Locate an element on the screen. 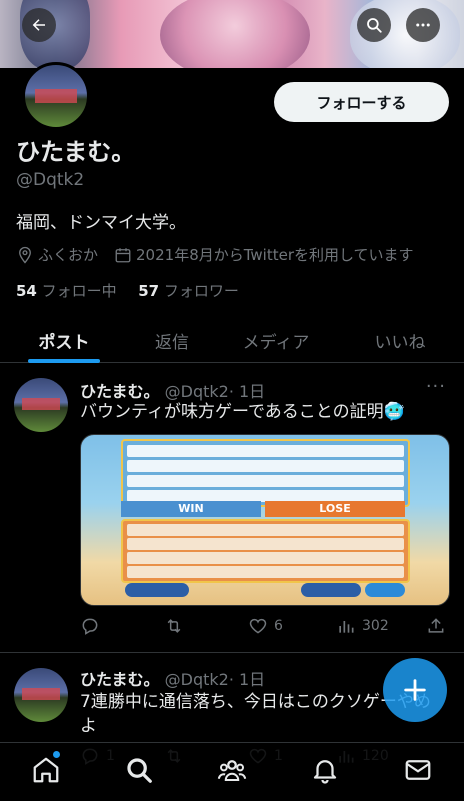 The image size is (464, 801). profile-banner is located at coordinates (232, 34).